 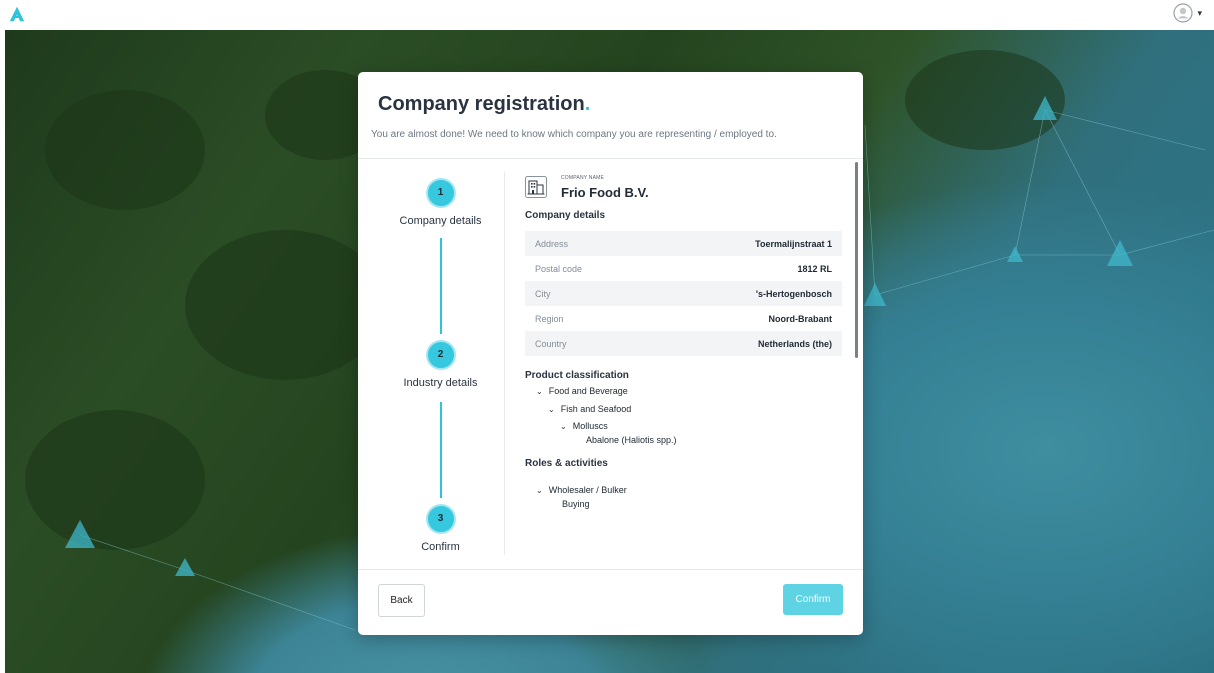 What do you see at coordinates (440, 193) in the screenshot?
I see `step-number: 1` at bounding box center [440, 193].